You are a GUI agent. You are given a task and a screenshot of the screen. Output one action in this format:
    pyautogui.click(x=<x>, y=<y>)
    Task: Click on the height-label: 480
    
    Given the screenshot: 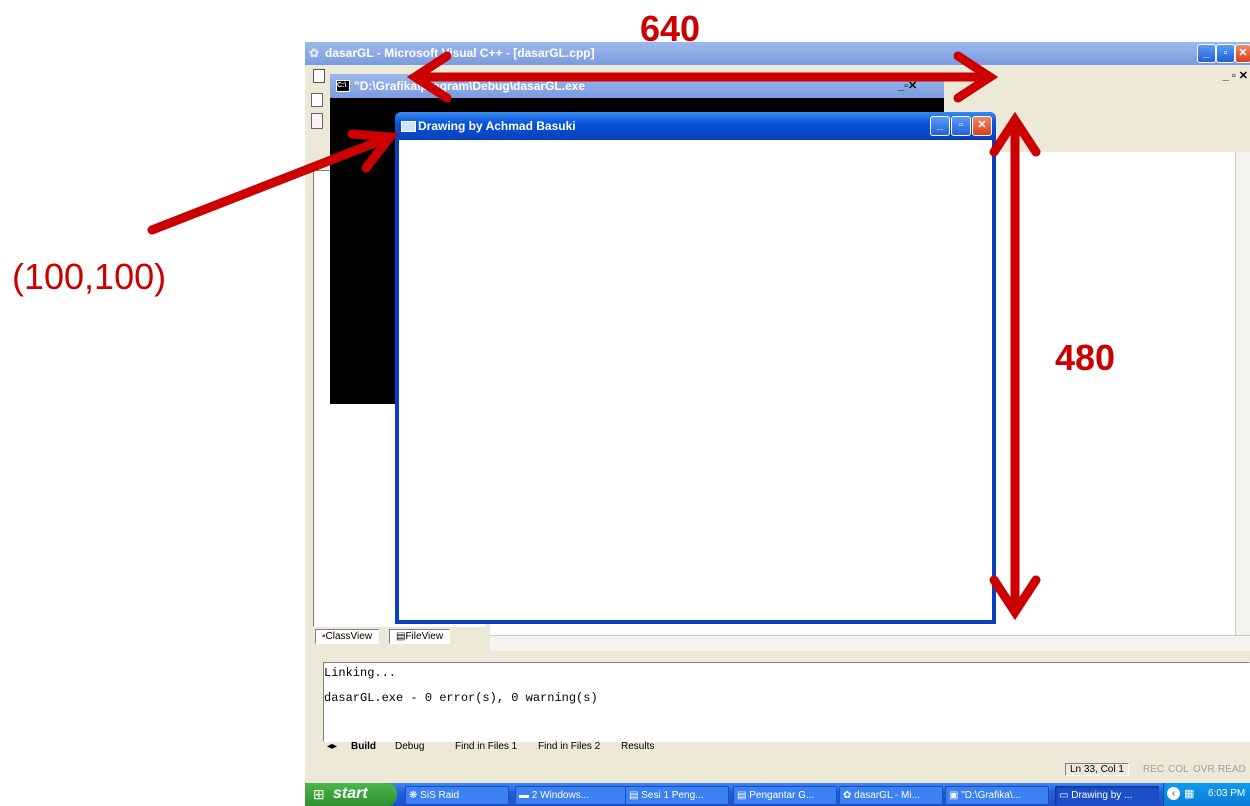 What is the action you would take?
    pyautogui.click(x=1085, y=357)
    